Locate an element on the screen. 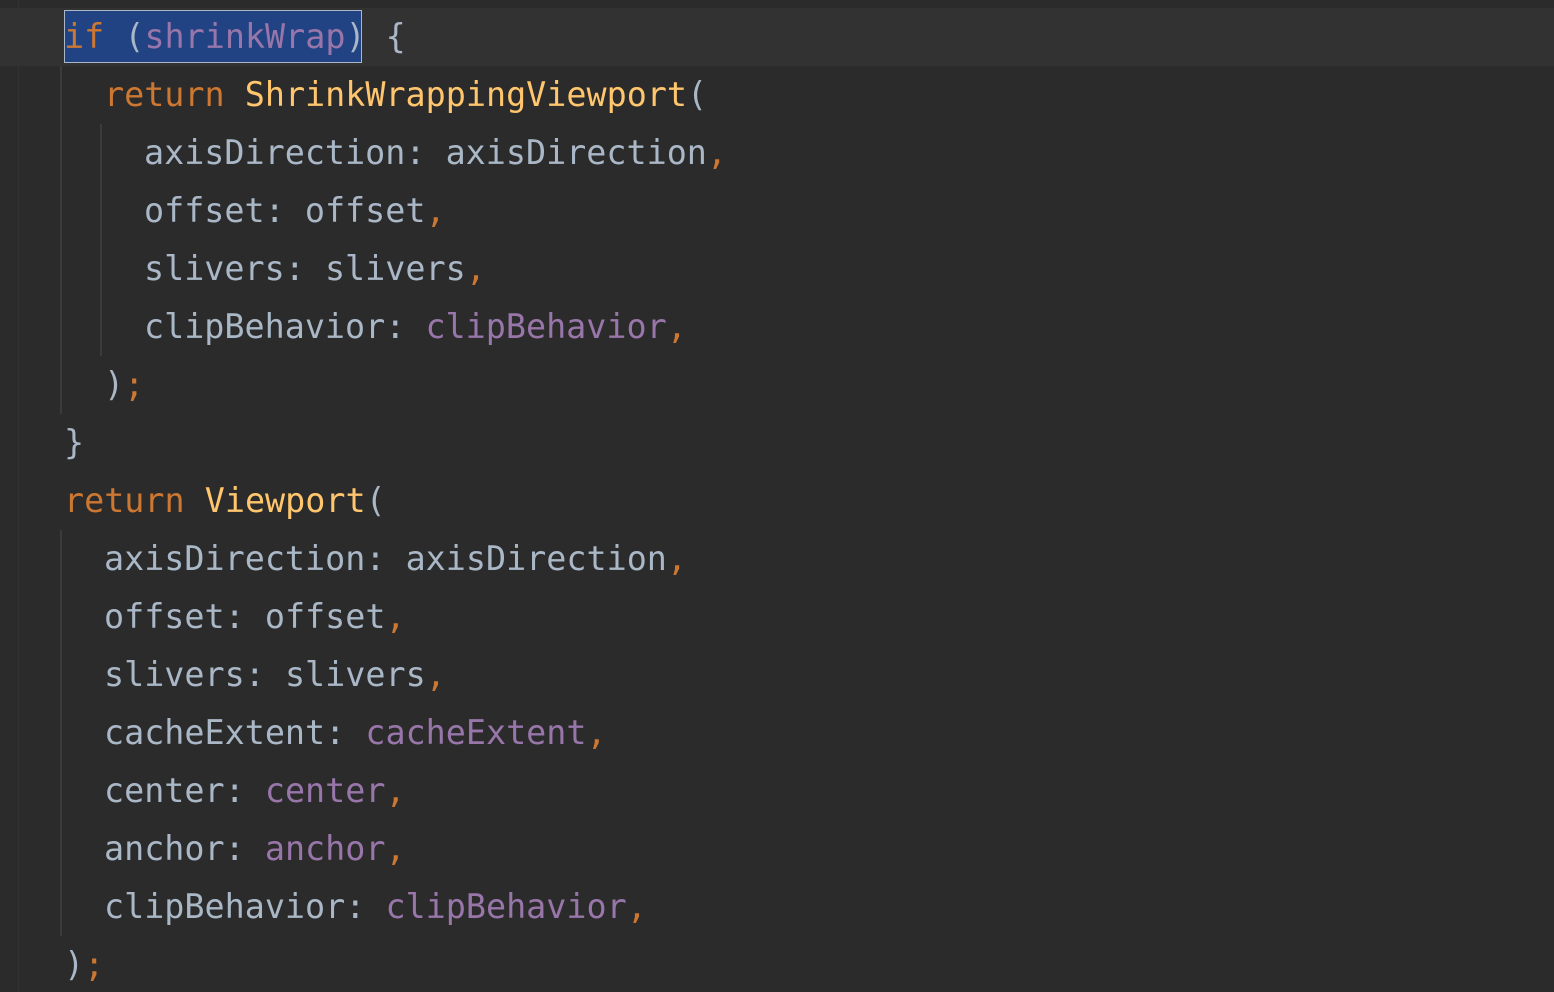 This screenshot has height=992, width=1554. code-line-arg: anchor: anchor, is located at coordinates (203, 849).